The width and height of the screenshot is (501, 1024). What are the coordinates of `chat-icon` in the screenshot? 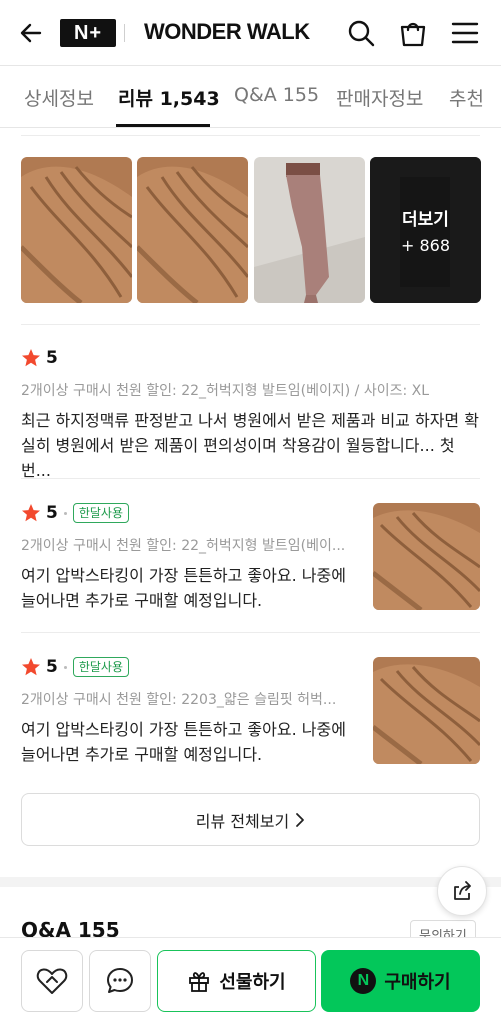 It's located at (120, 980).